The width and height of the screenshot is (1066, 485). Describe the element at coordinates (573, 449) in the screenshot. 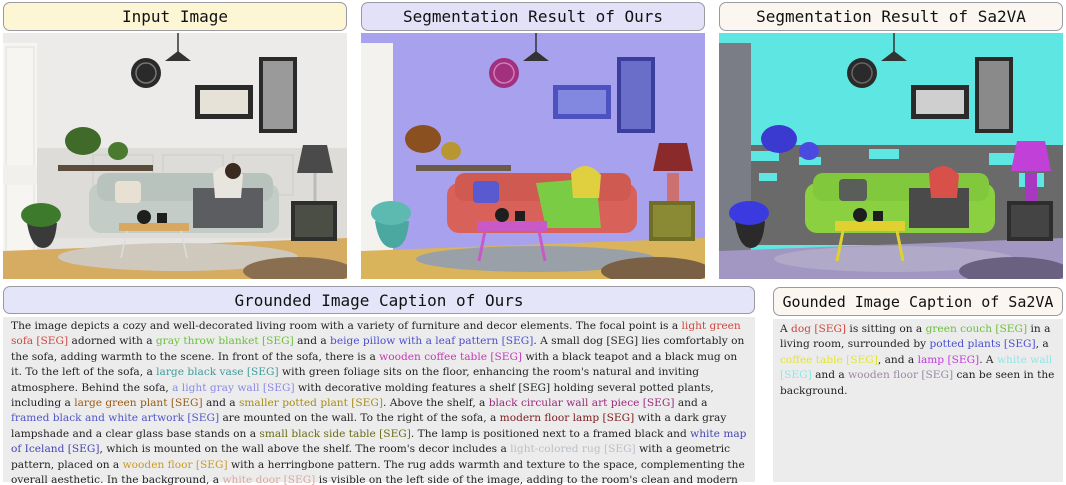

I see `grounded-phrase: light-colored rug [SEG]` at that location.